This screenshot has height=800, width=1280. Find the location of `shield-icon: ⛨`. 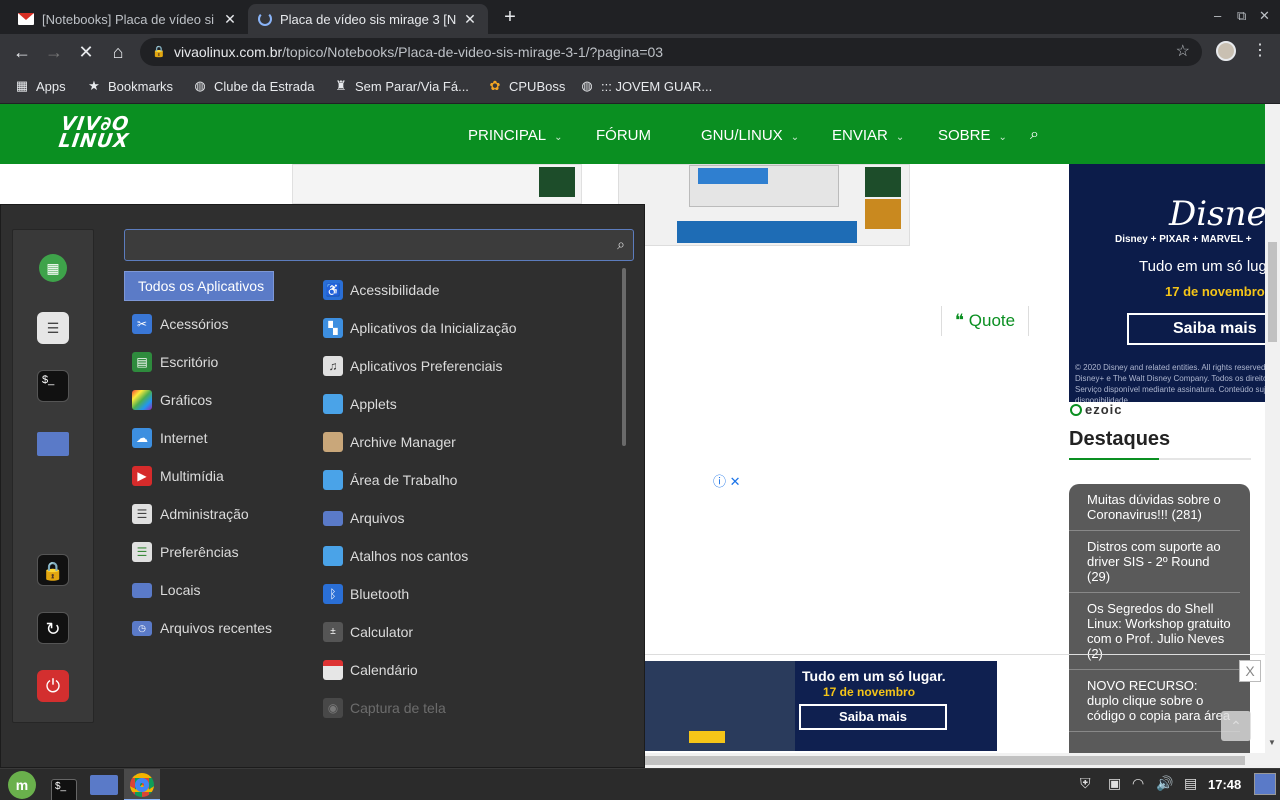

shield-icon: ⛨ is located at coordinates (1085, 783).